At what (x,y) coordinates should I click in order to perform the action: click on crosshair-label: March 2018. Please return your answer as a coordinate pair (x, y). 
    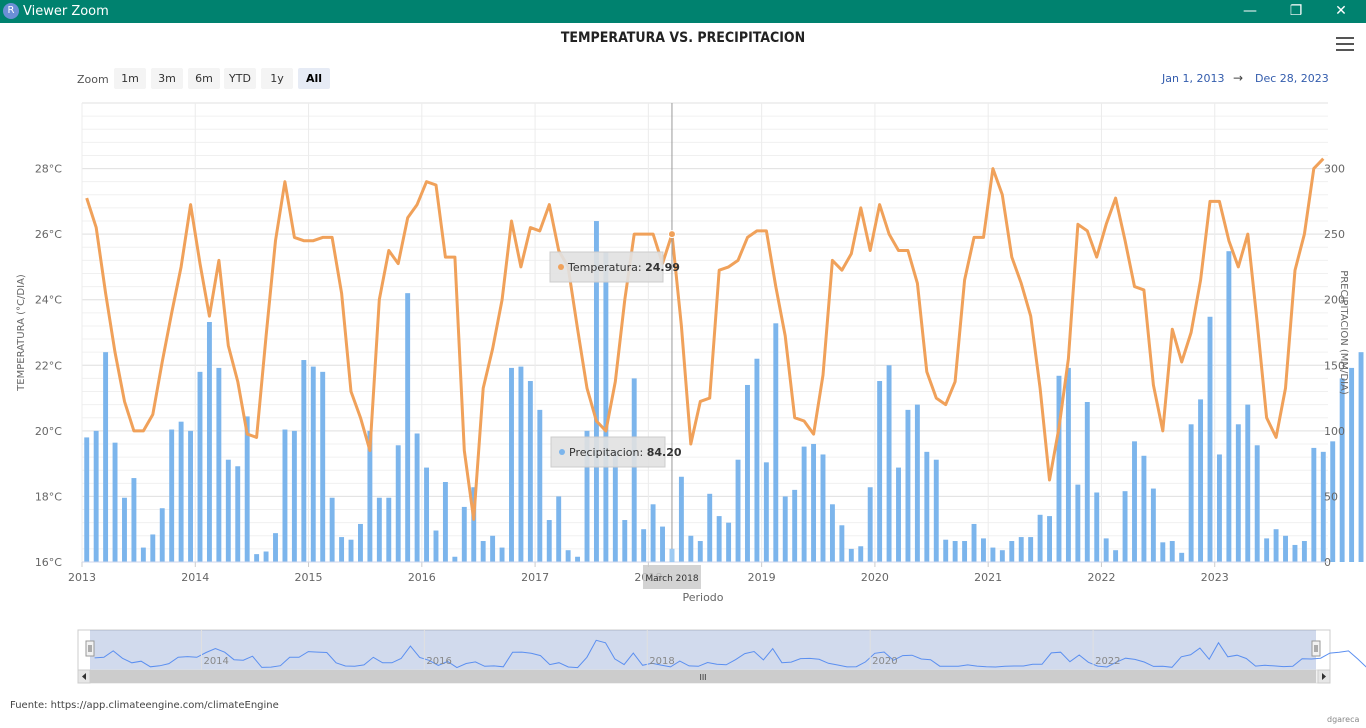
    Looking at the image, I should click on (671, 579).